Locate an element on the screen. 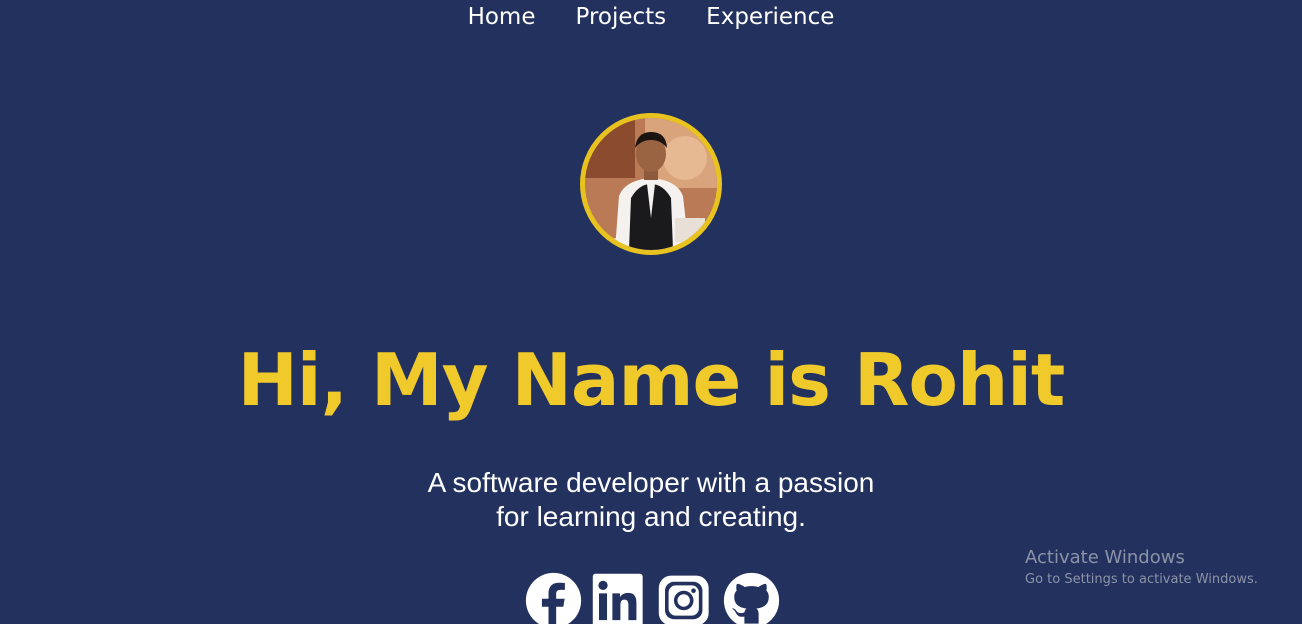 The width and height of the screenshot is (1302, 624). top-nav: Home Projects Experience is located at coordinates (651, 15).